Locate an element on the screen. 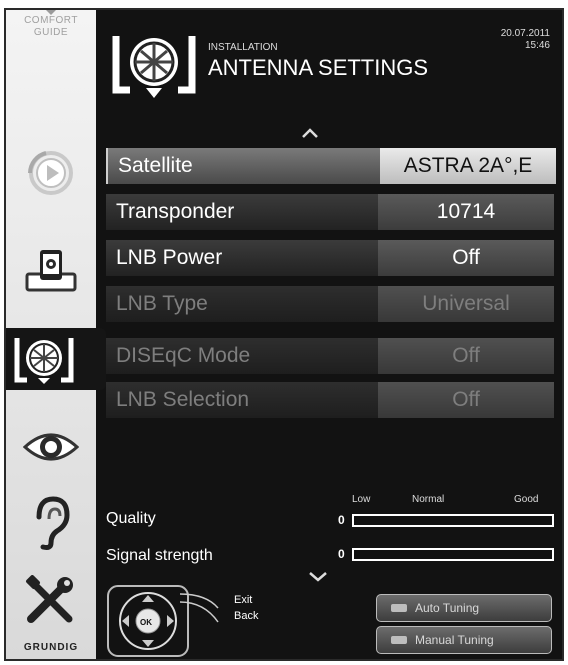  menu-row-label: Satellite is located at coordinates (244, 166).